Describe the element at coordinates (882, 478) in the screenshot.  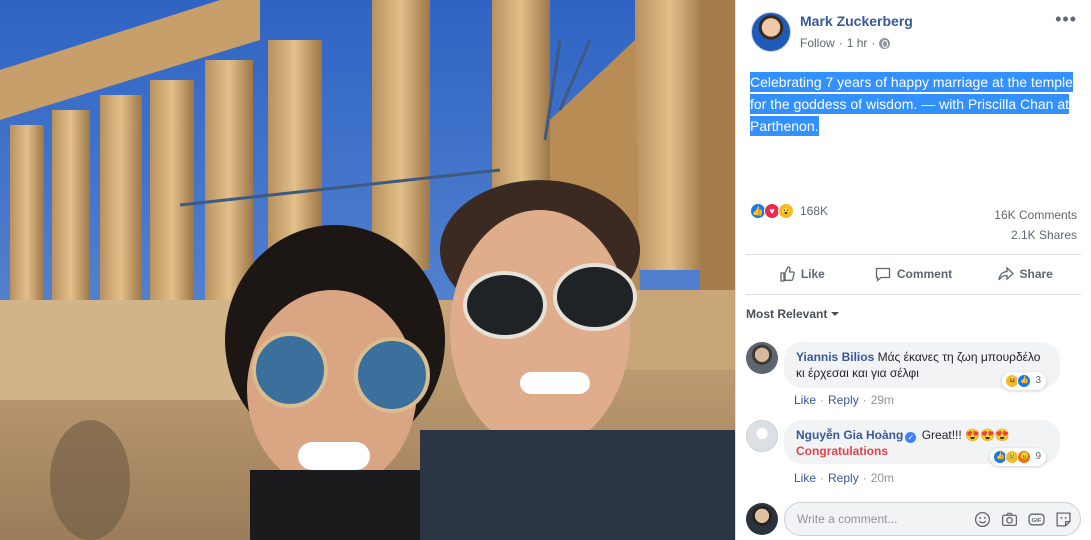
I see `comment-time: 20m` at that location.